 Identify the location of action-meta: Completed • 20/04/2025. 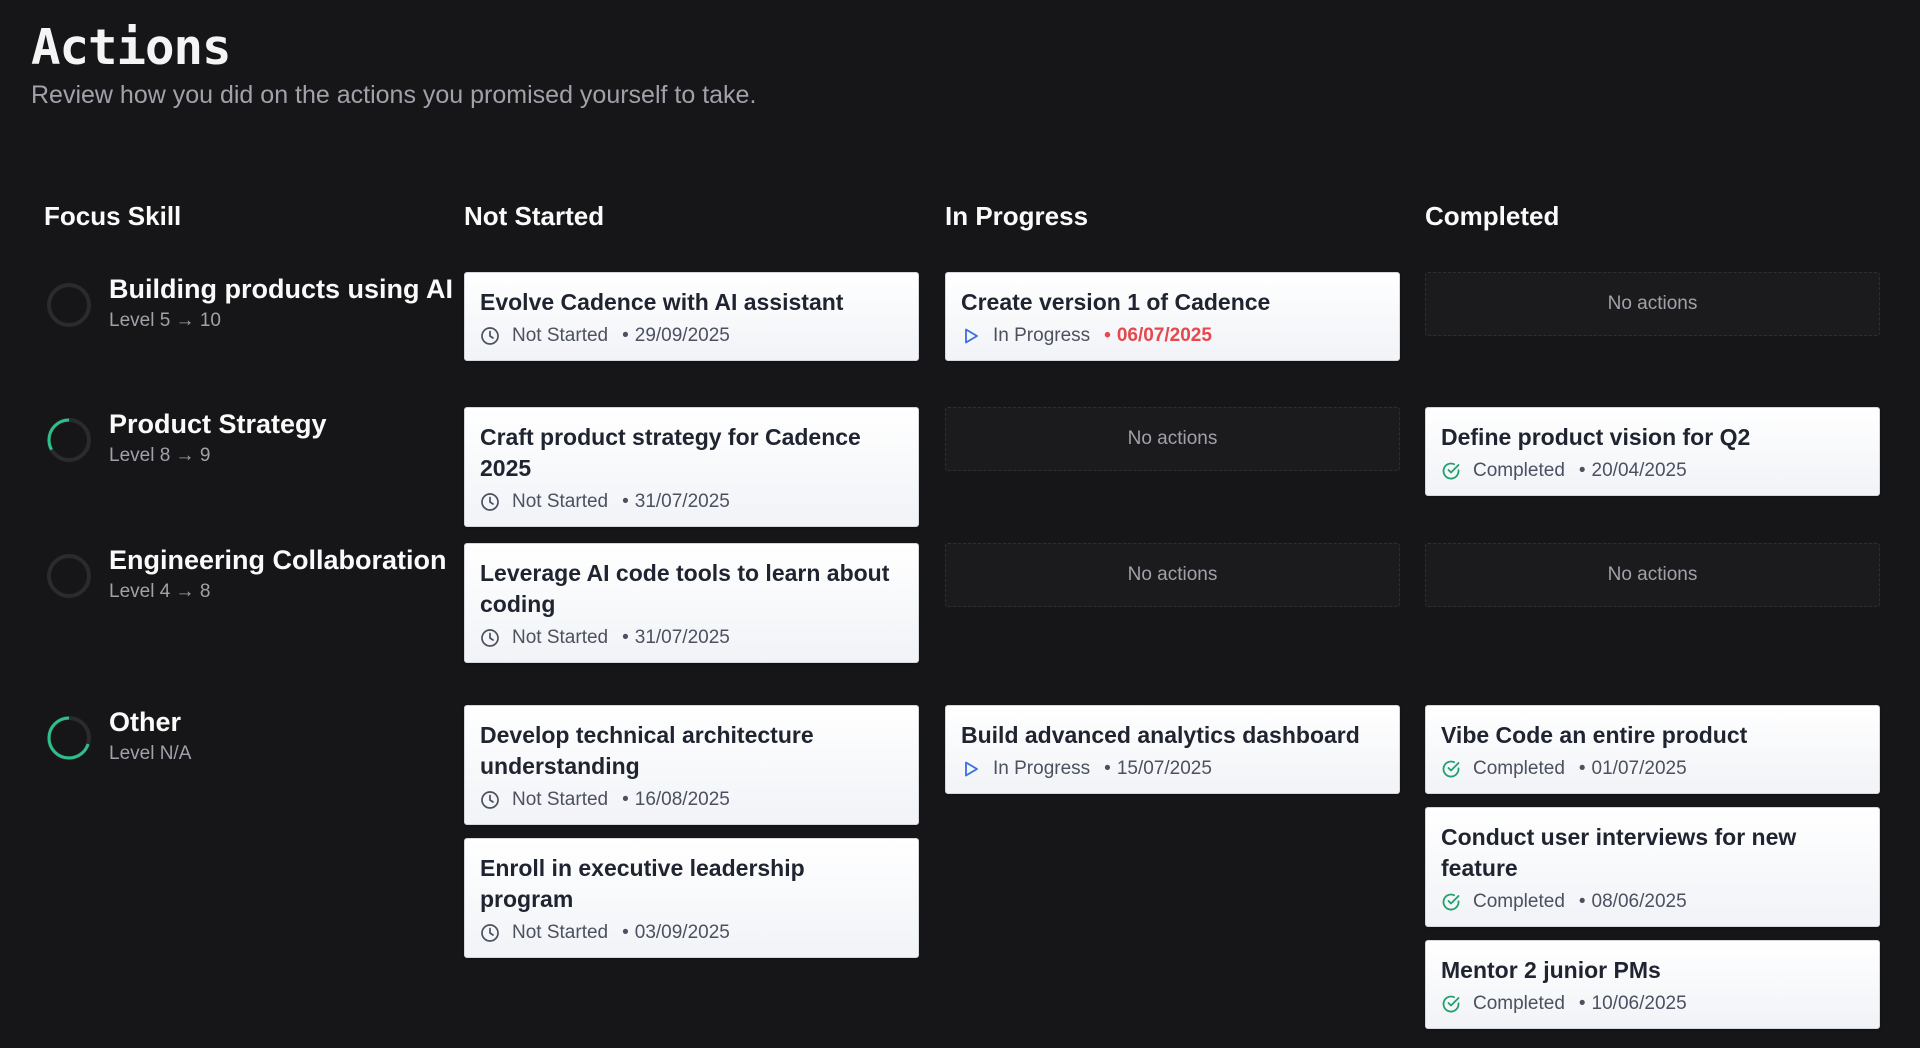
(1652, 471).